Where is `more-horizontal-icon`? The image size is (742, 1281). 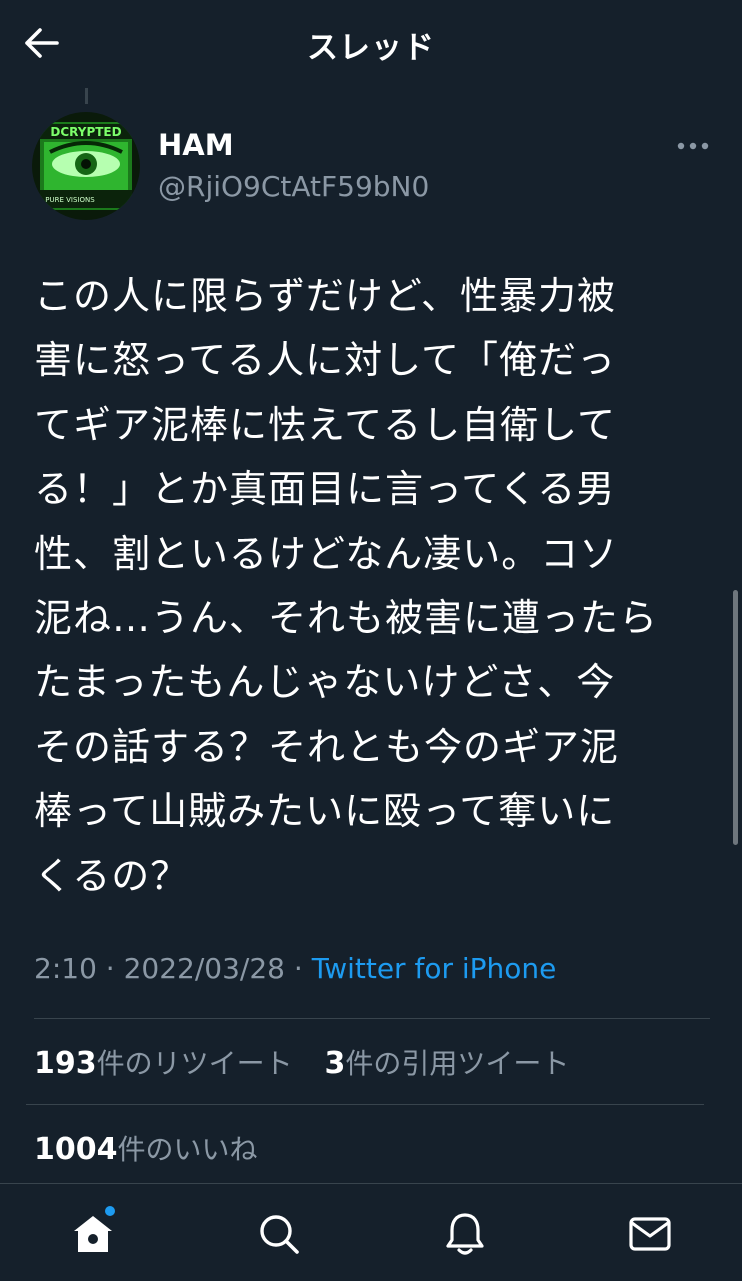 more-horizontal-icon is located at coordinates (693, 146).